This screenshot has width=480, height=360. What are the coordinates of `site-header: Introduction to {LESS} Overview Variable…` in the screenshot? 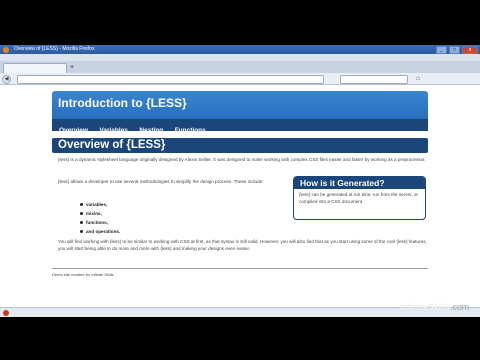 It's located at (240, 112).